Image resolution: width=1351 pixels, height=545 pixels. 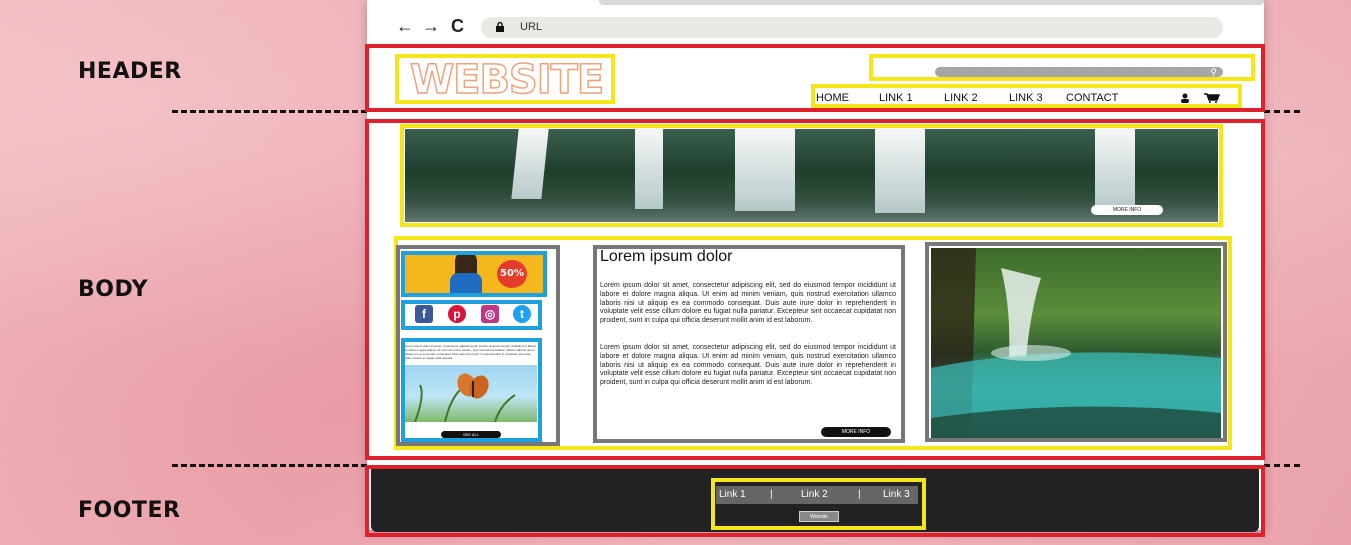 What do you see at coordinates (424, 314) in the screenshot?
I see `facebook-icon: f` at bounding box center [424, 314].